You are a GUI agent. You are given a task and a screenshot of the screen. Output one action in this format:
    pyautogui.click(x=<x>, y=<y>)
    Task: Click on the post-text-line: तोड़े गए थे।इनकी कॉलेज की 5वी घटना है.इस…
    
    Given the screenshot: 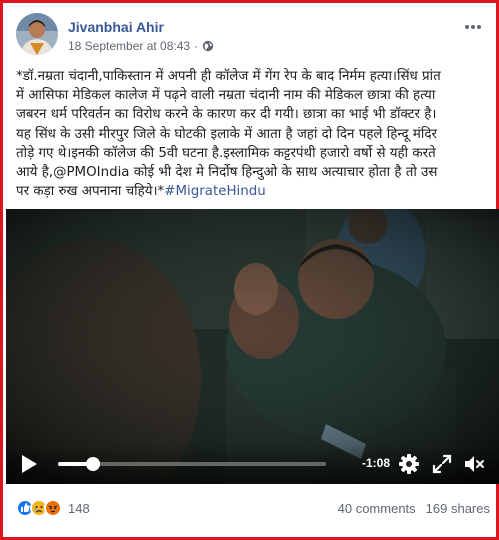 What is the action you would take?
    pyautogui.click(x=226, y=153)
    